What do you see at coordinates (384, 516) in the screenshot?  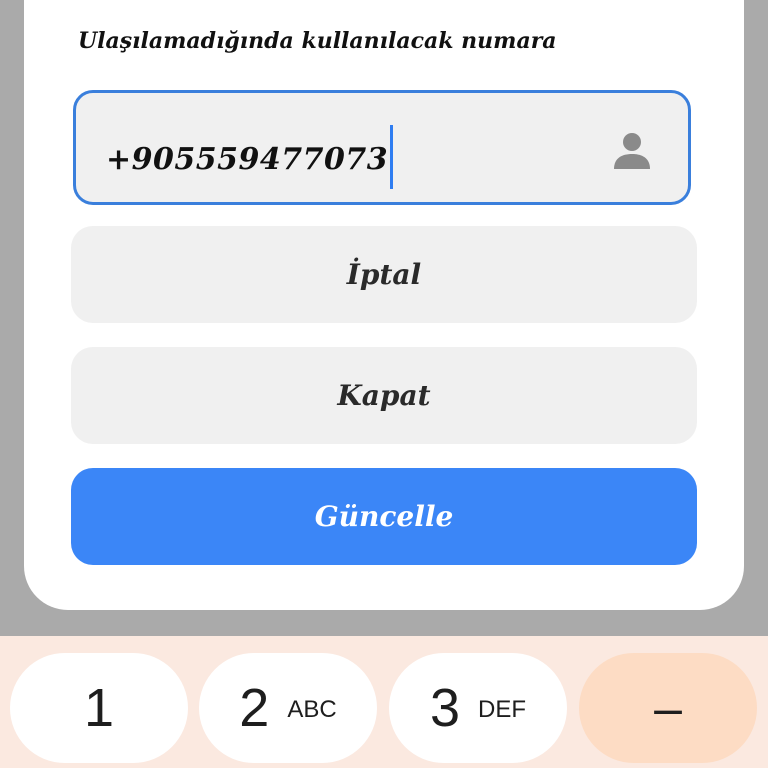 I see `update-button: Güncelle` at bounding box center [384, 516].